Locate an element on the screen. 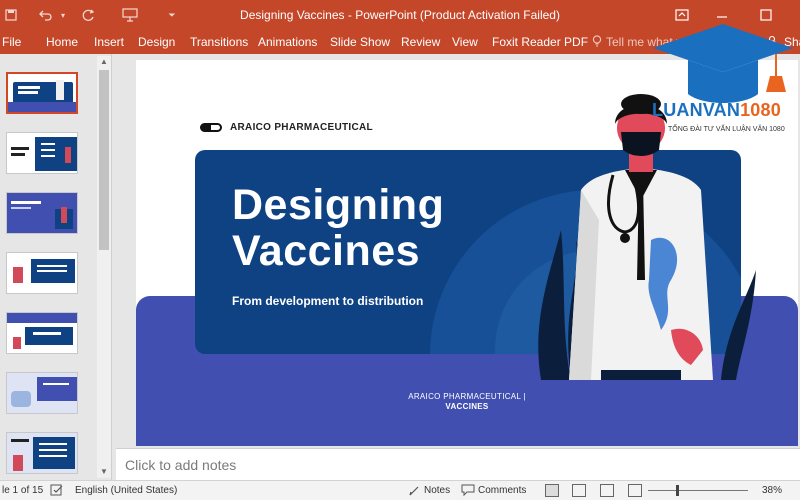  tab-animations: Animations is located at coordinates (287, 42).